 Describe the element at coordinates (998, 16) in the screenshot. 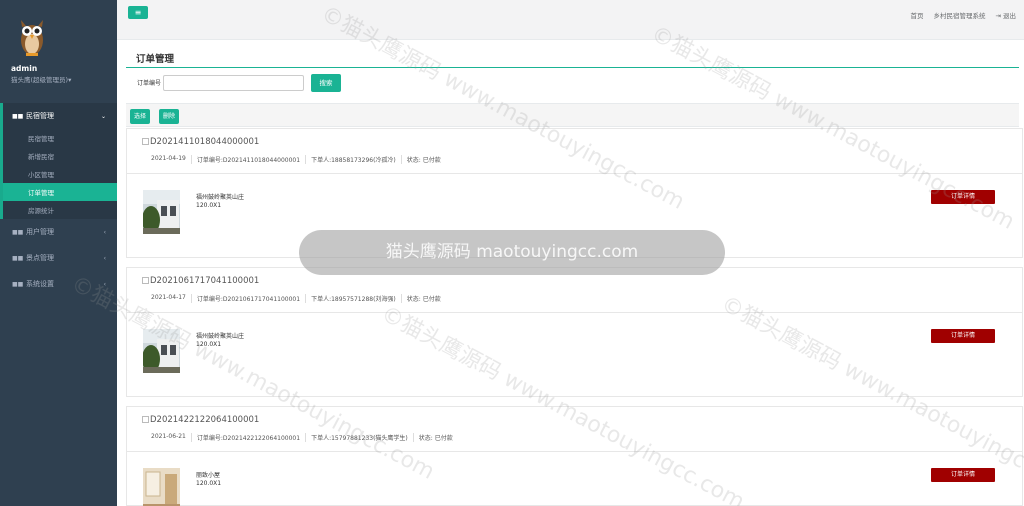

I see `logout-icon: ⇥` at that location.